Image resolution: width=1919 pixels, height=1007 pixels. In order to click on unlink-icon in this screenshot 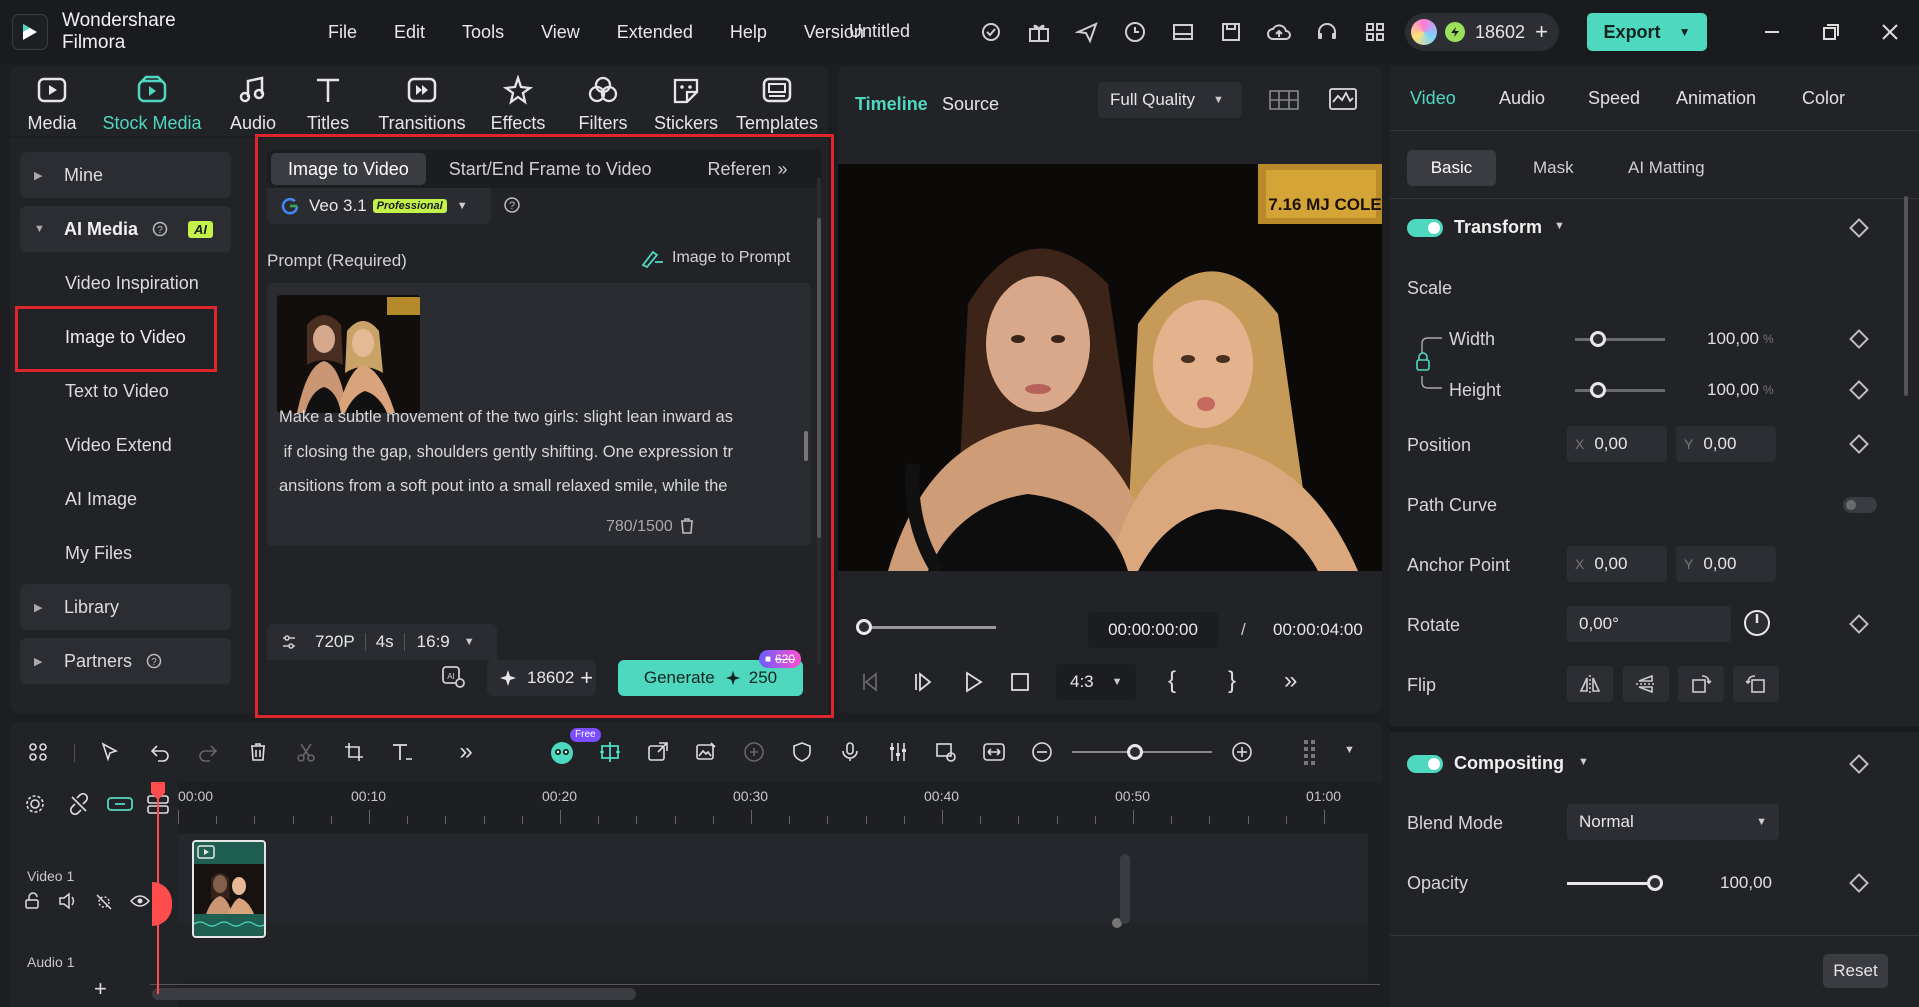, I will do `click(79, 804)`.